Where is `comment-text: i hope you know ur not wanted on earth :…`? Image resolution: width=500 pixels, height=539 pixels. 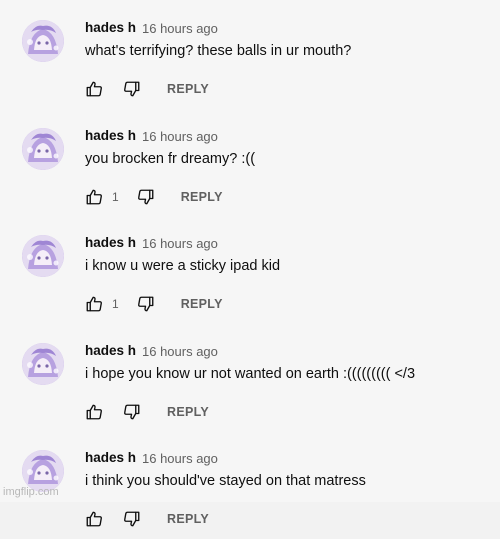 comment-text: i hope you know ur not wanted on earth :… is located at coordinates (250, 373).